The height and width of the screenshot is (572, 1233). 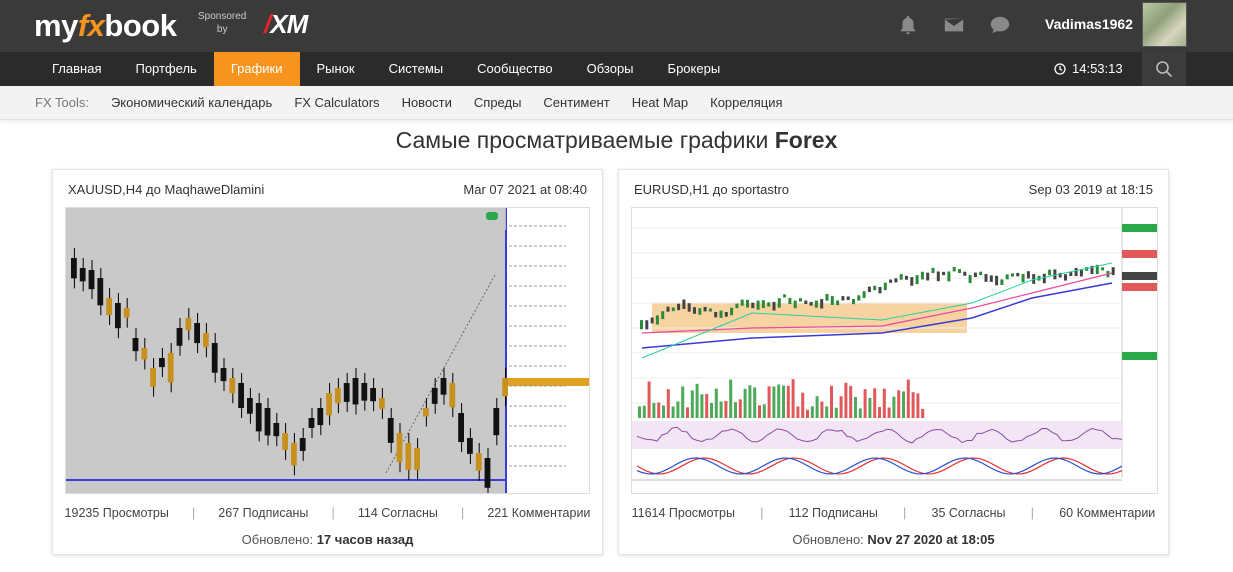 I want to click on subscribers-count: 112 Подписаны, so click(x=833, y=513).